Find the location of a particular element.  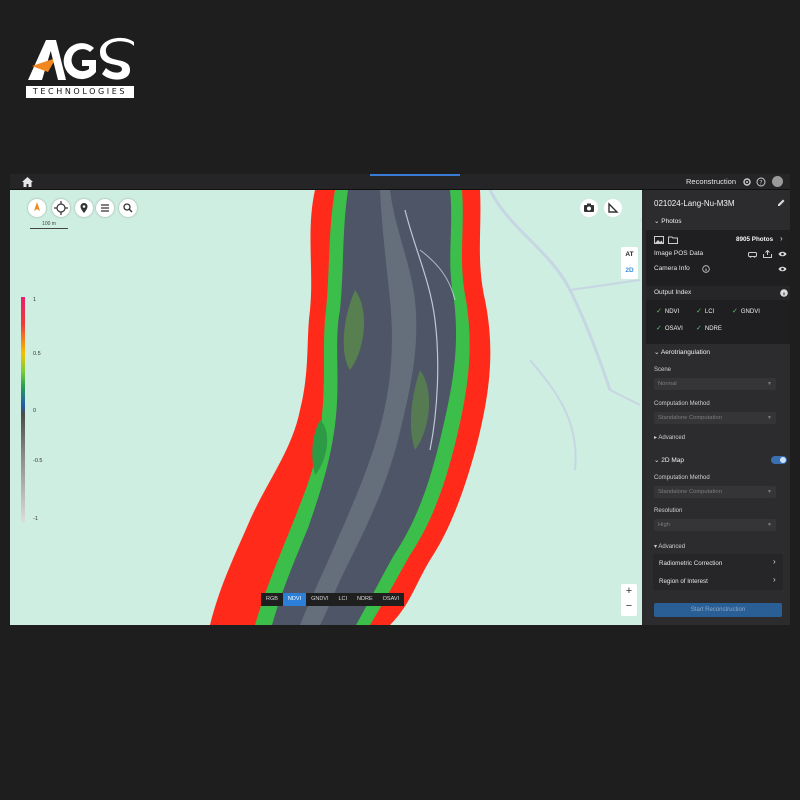

output-index-item: ✓ GNDVI is located at coordinates (746, 311).